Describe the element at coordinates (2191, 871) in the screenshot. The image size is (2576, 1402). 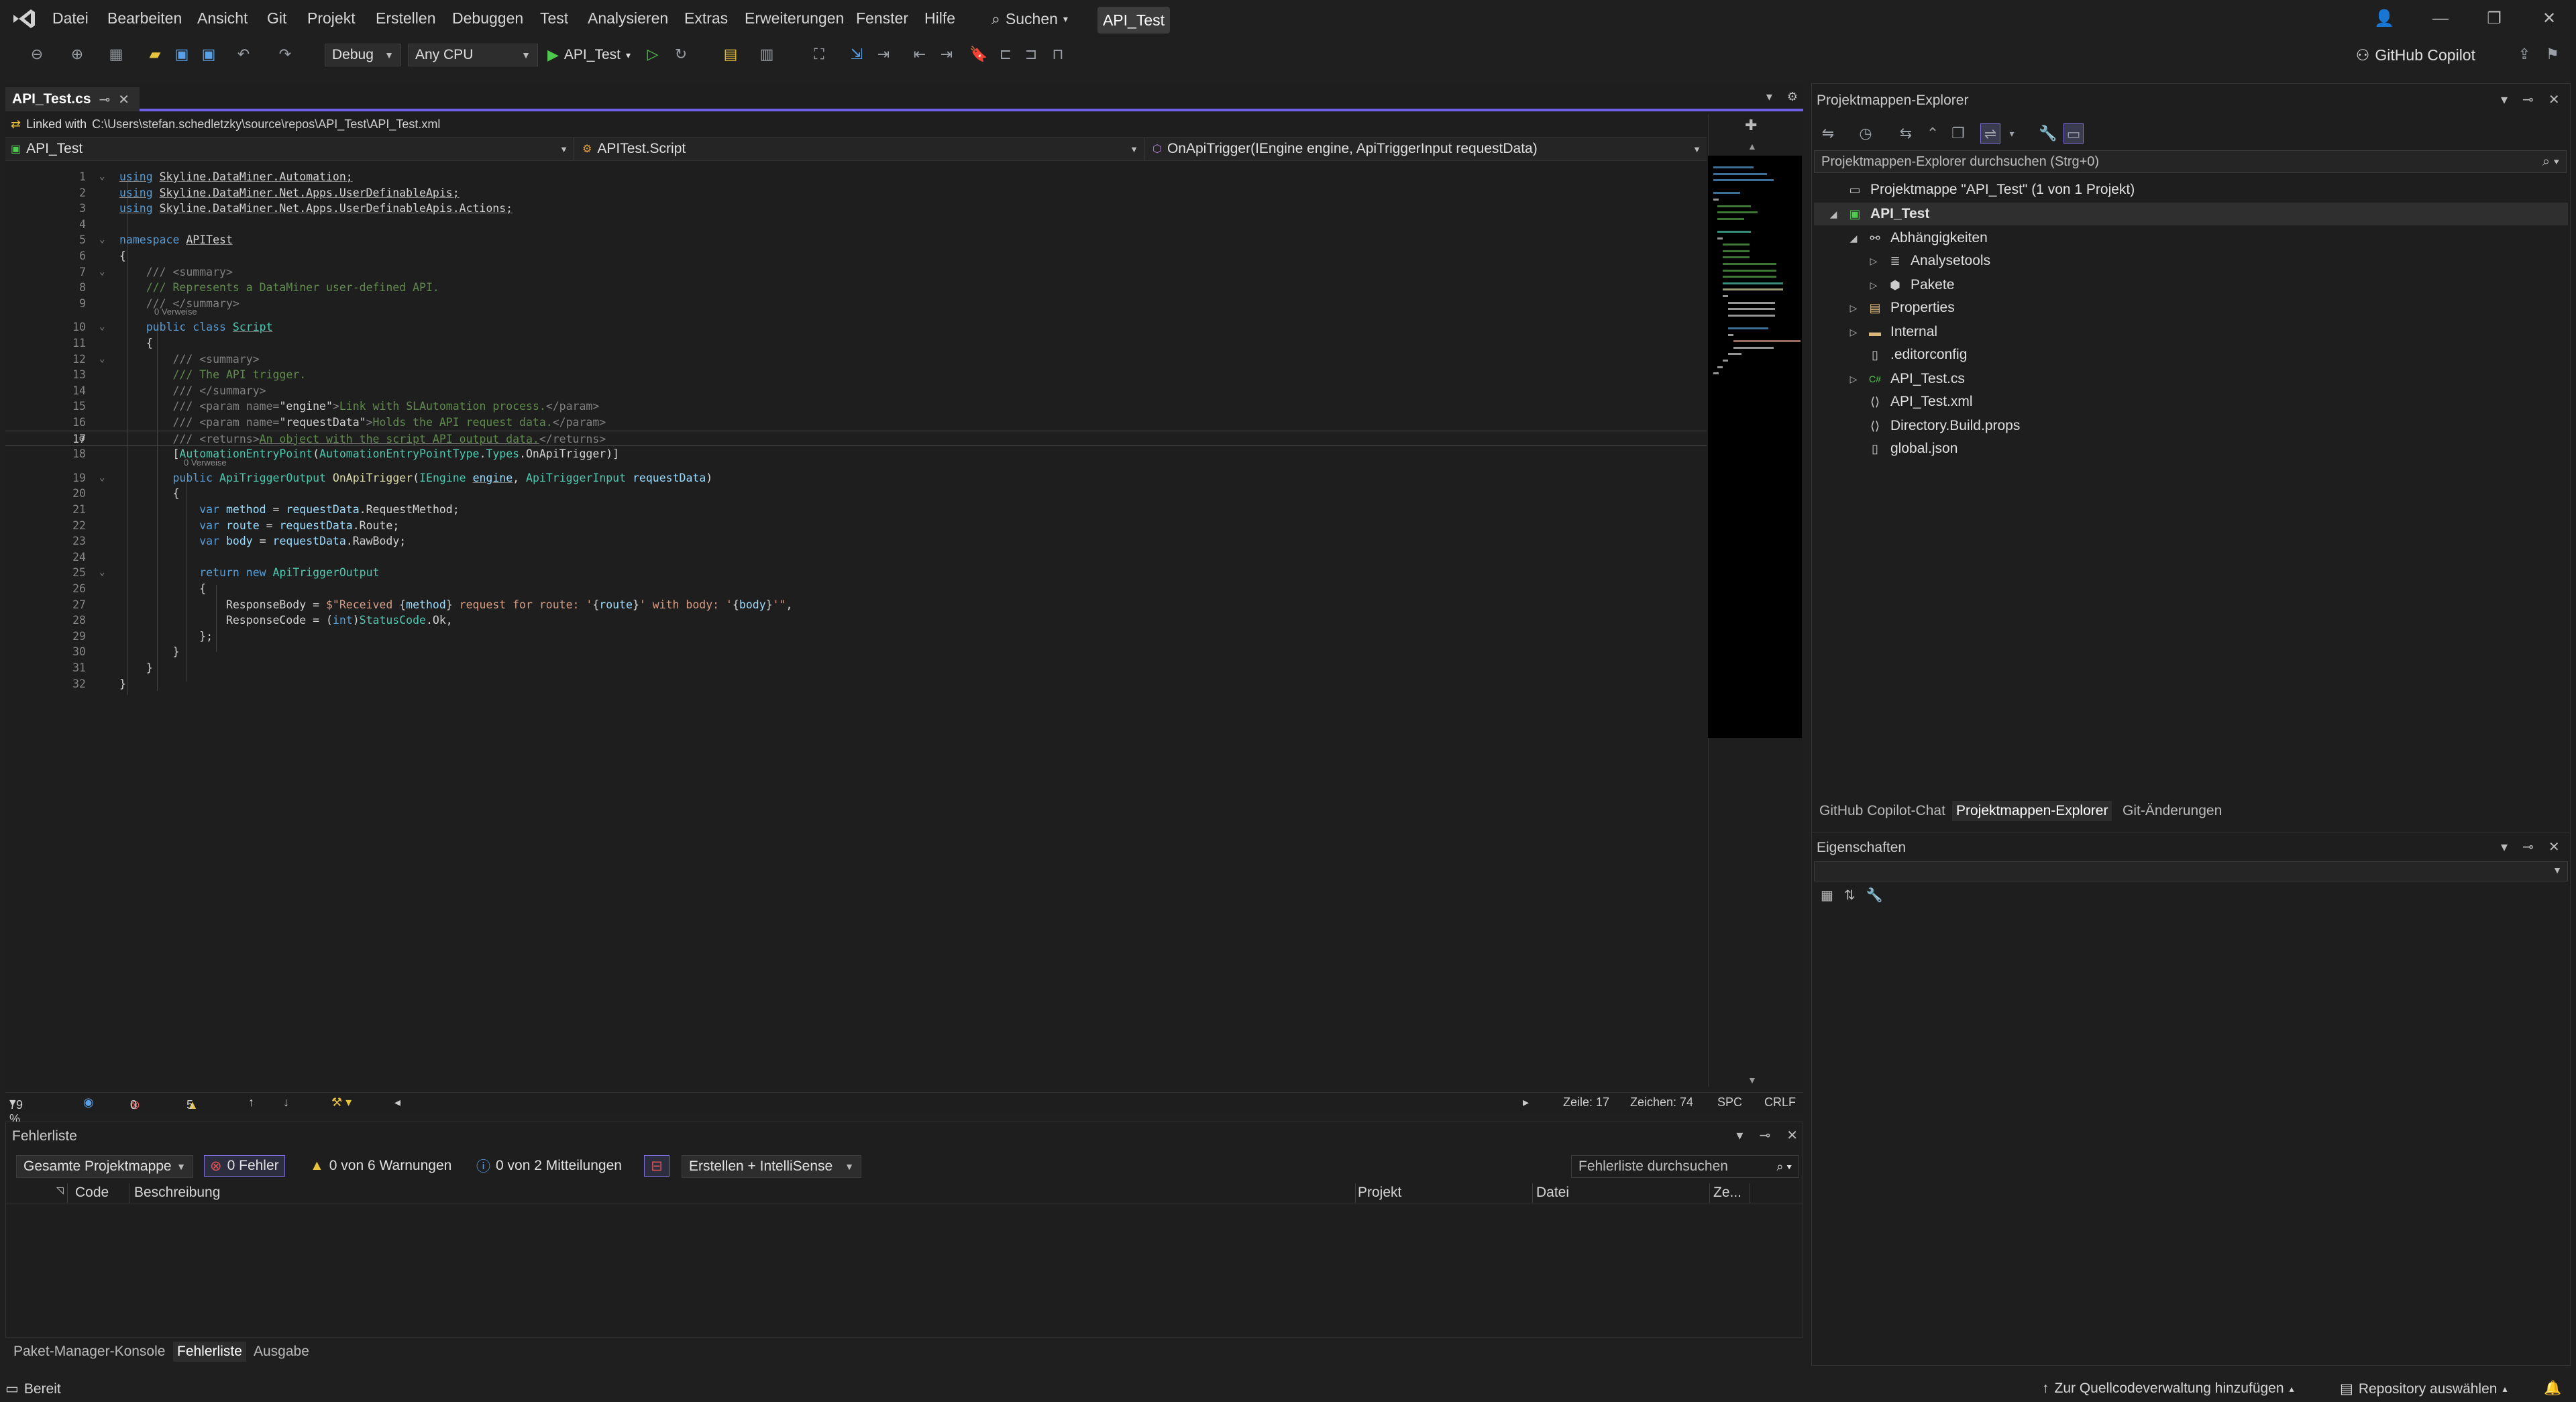
I see `properties-object-dropdown: ▼` at that location.